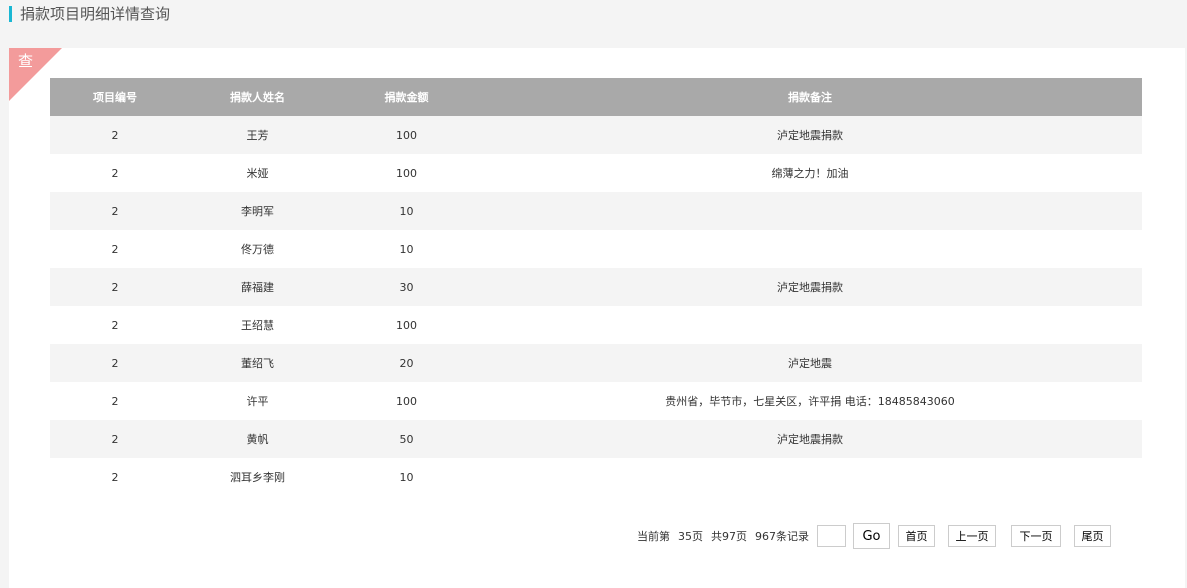 Image resolution: width=1187 pixels, height=588 pixels. Describe the element at coordinates (257, 249) in the screenshot. I see `cell-donor-name: 佟万德` at that location.